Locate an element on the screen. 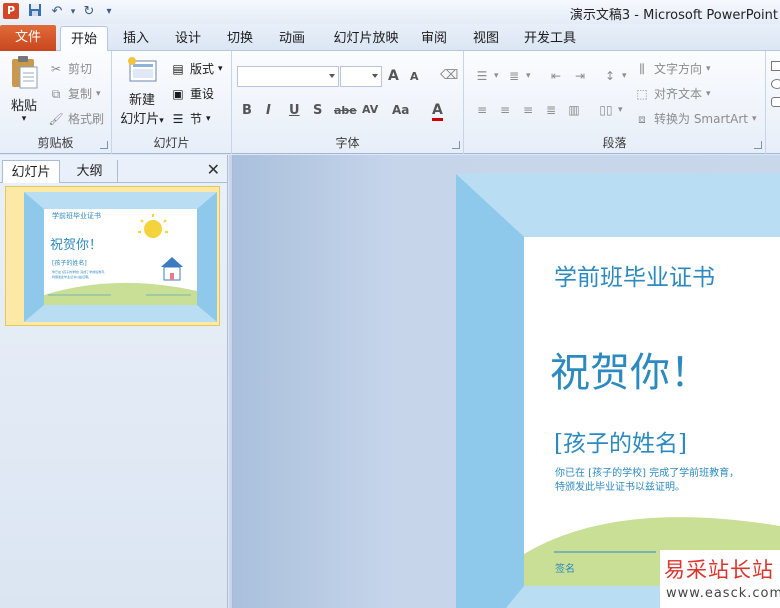  close-pane-icon: ✕ is located at coordinates (213, 169).